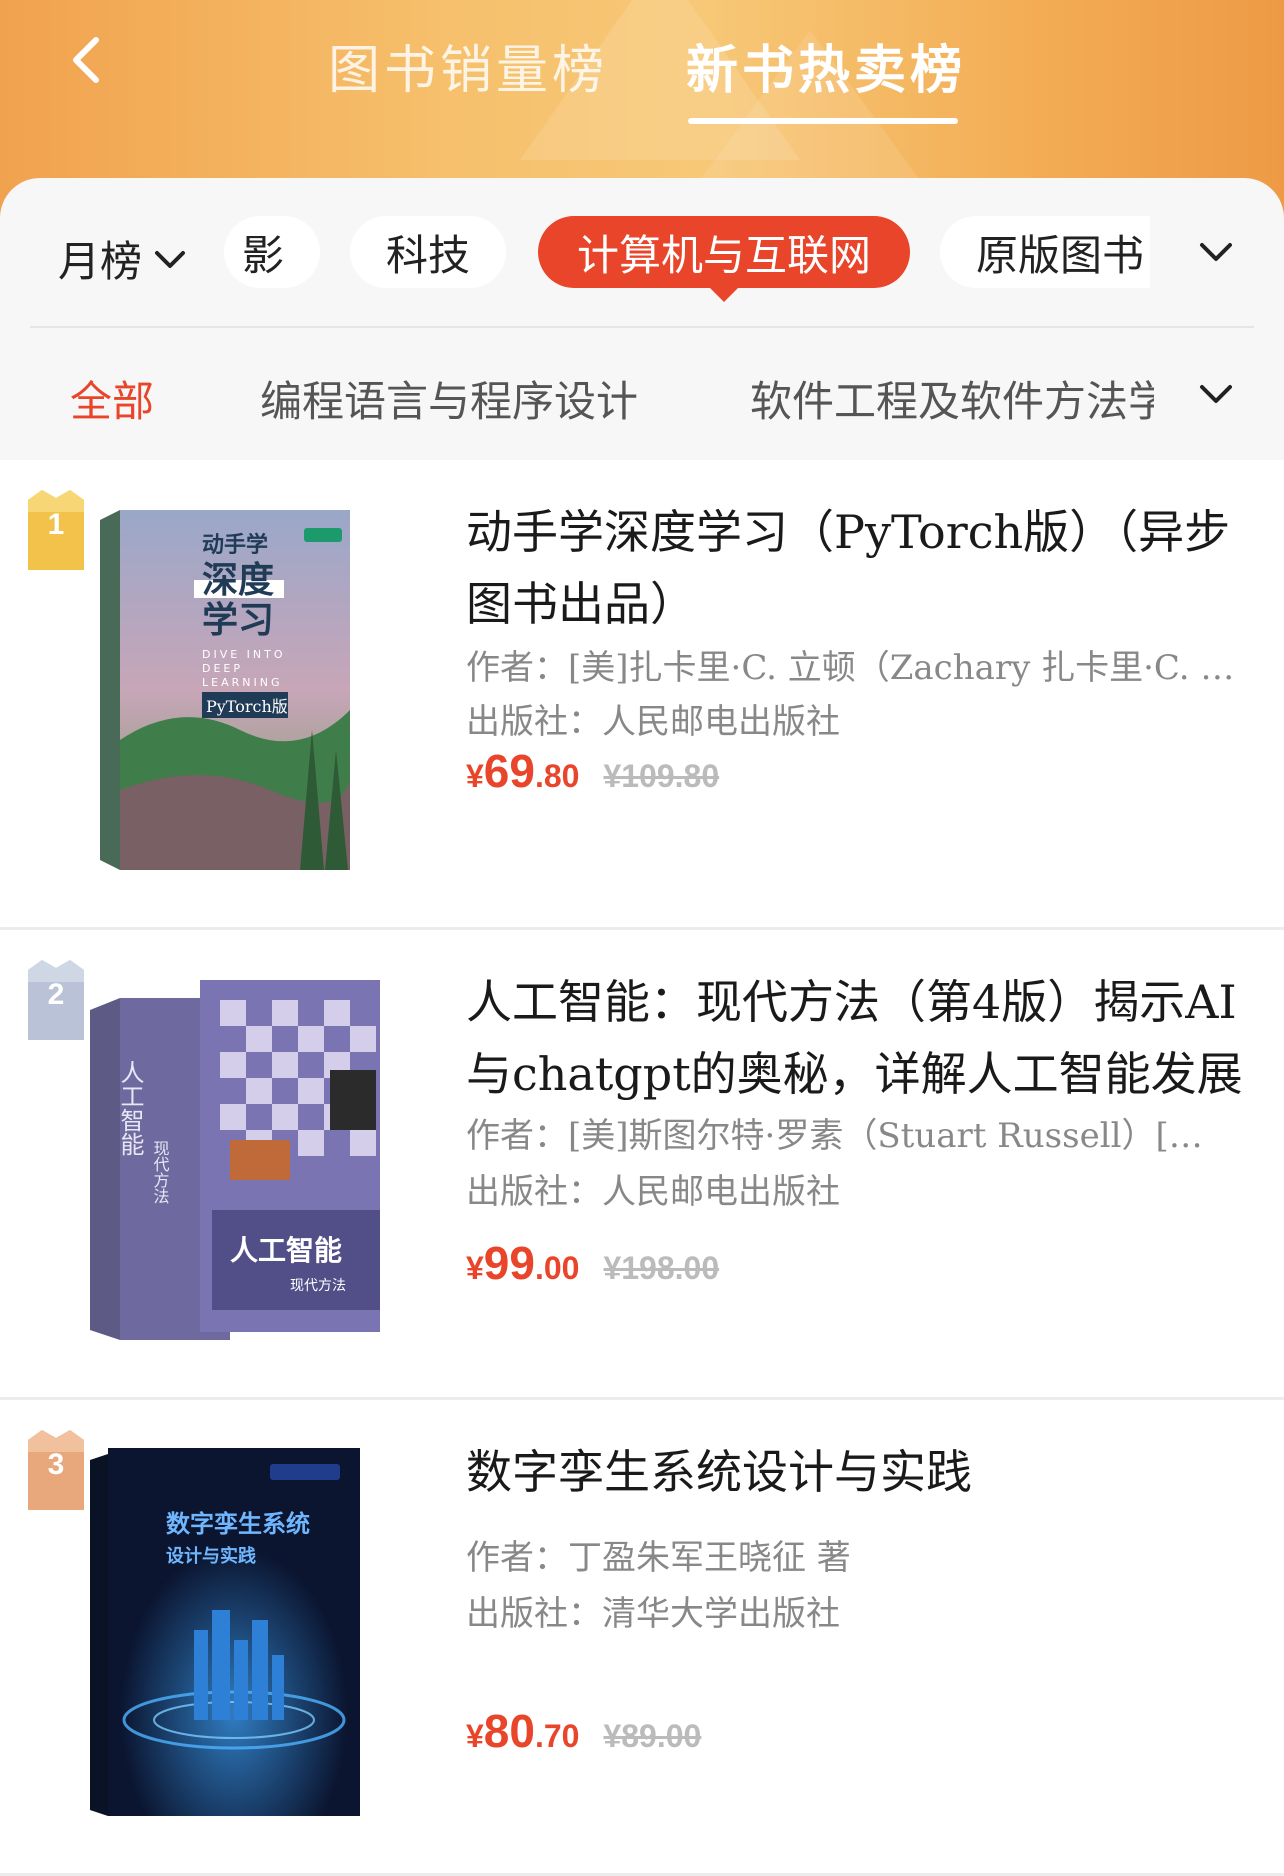 Image resolution: width=1284 pixels, height=1876 pixels. Describe the element at coordinates (222, 668) in the screenshot. I see `cover-text: DEEP` at that location.